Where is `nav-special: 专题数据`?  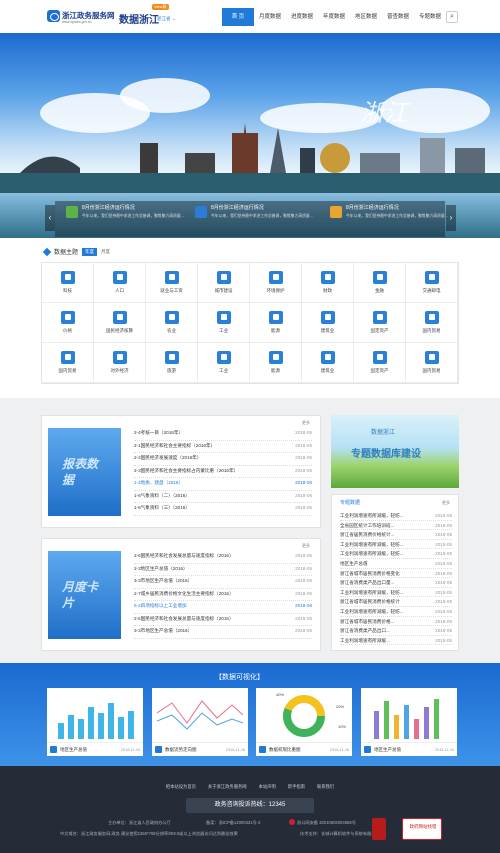 nav-special: 专题数据 is located at coordinates (430, 17).